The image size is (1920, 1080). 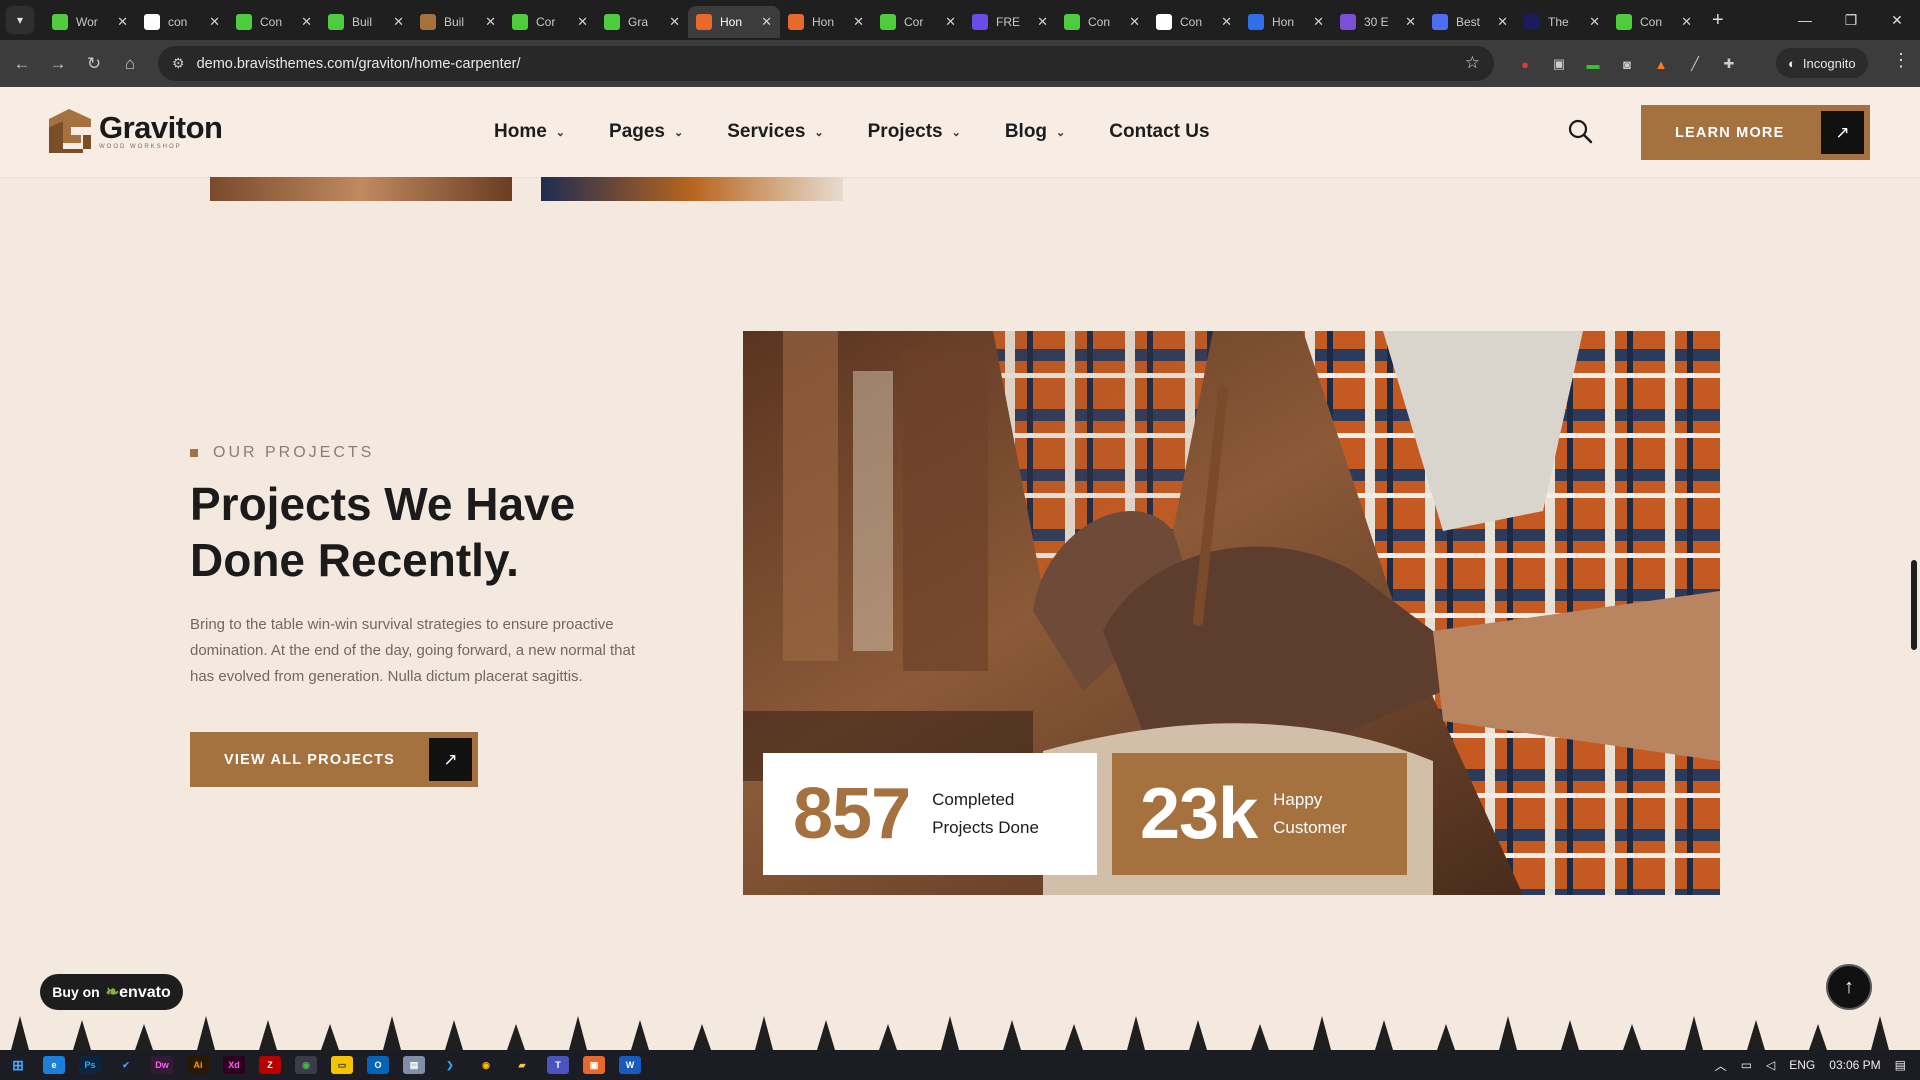 What do you see at coordinates (646, 132) in the screenshot?
I see `nav-item-pages: Pages ⌄` at bounding box center [646, 132].